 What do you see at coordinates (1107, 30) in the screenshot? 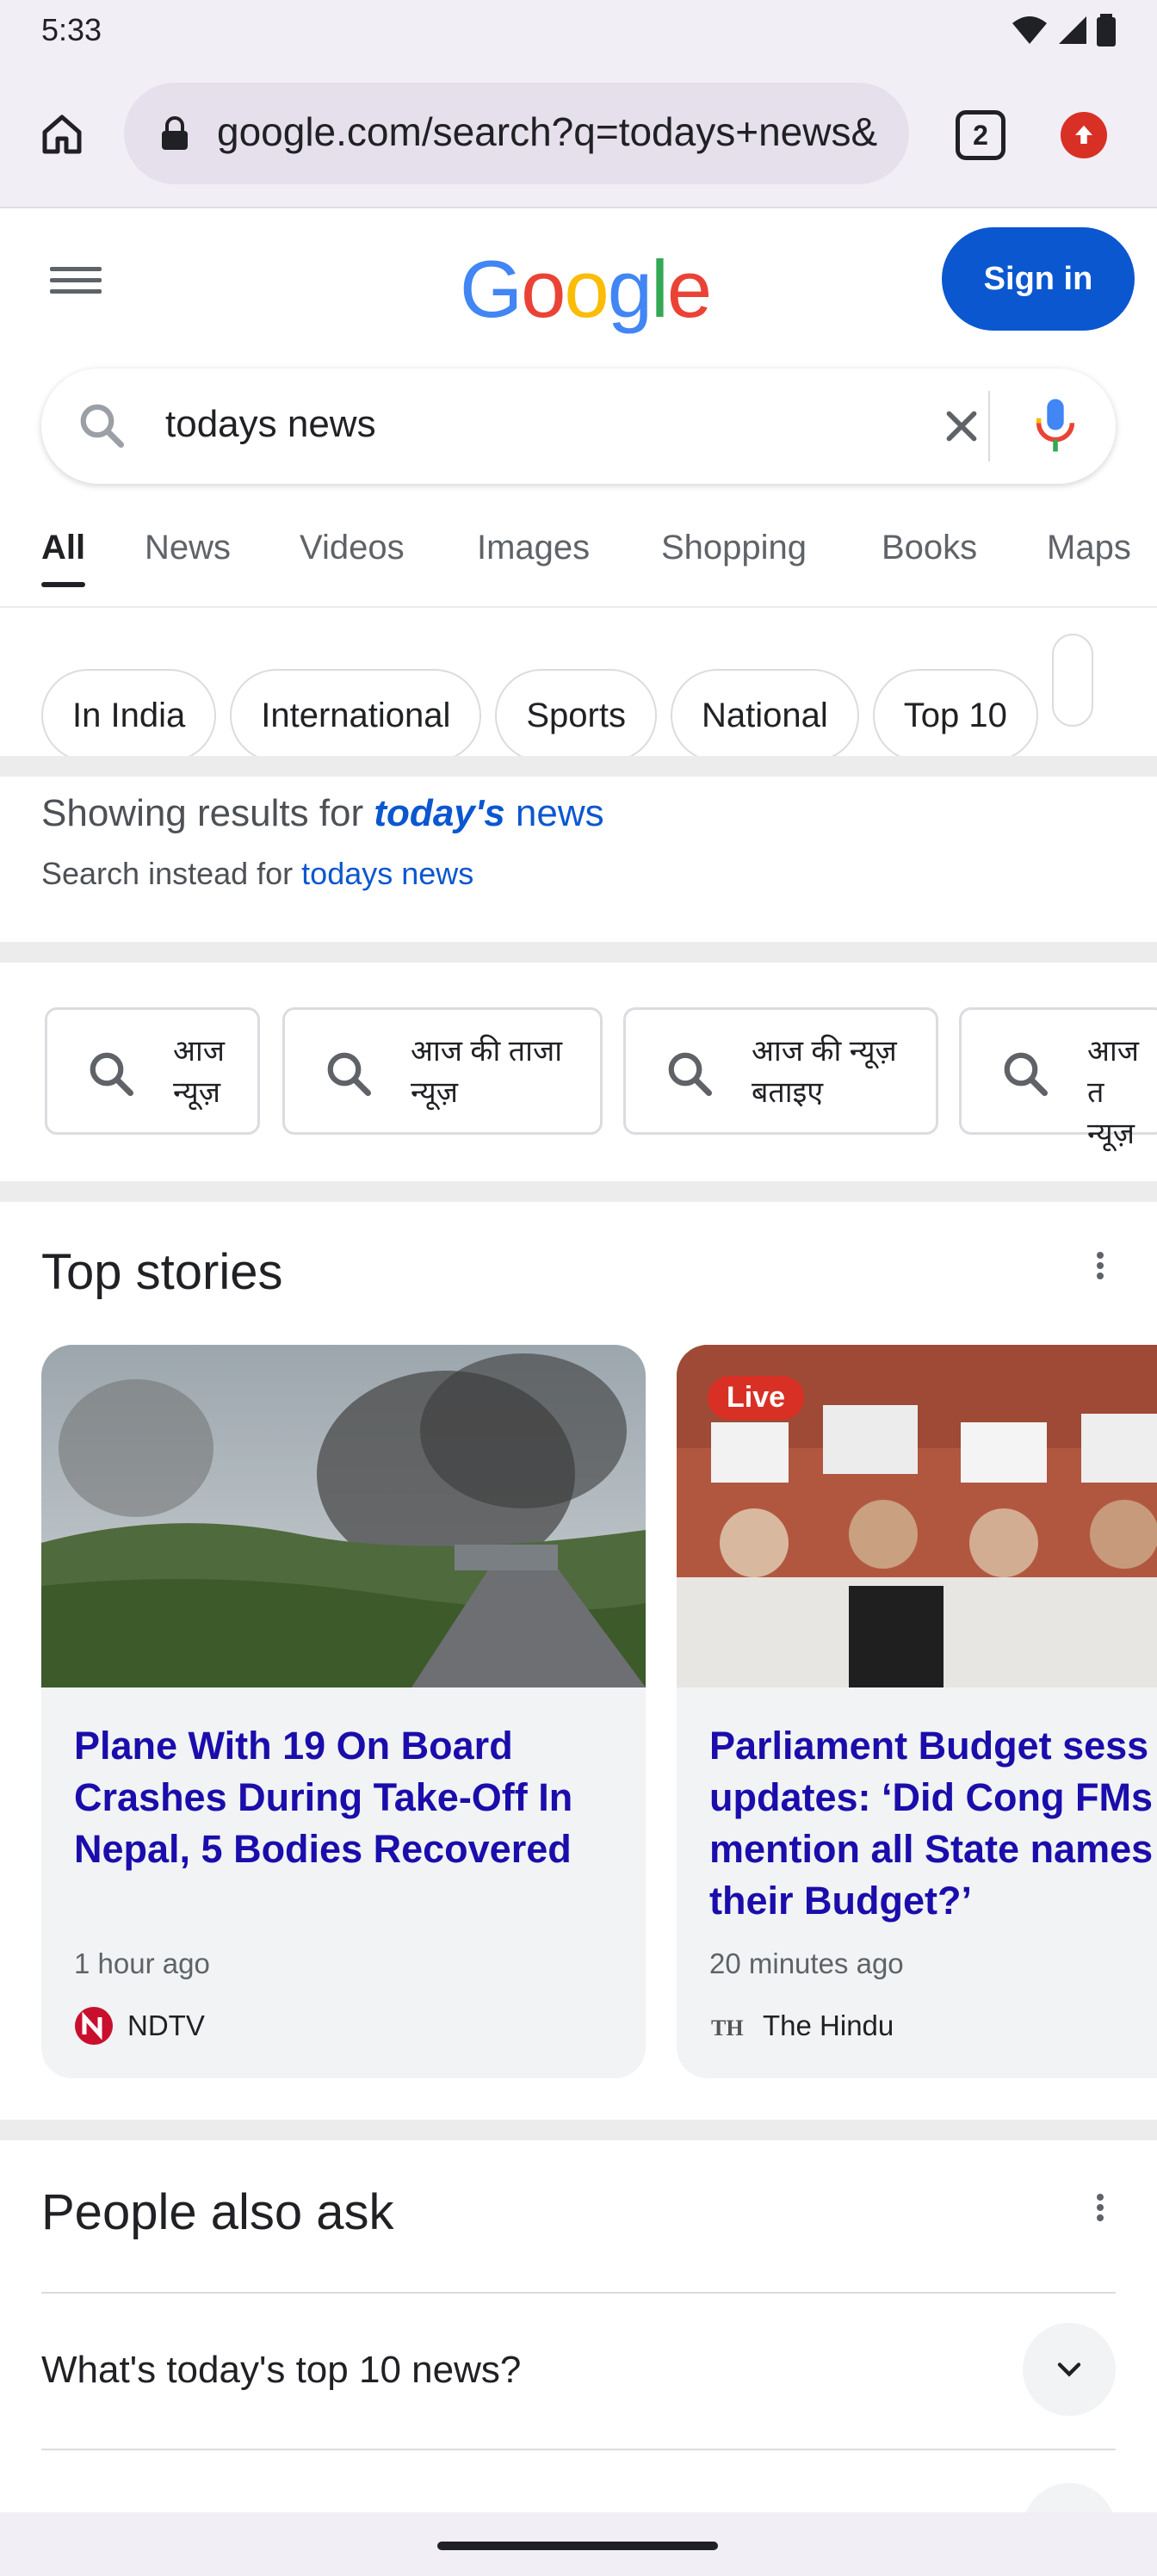
I see `battery-icon` at bounding box center [1107, 30].